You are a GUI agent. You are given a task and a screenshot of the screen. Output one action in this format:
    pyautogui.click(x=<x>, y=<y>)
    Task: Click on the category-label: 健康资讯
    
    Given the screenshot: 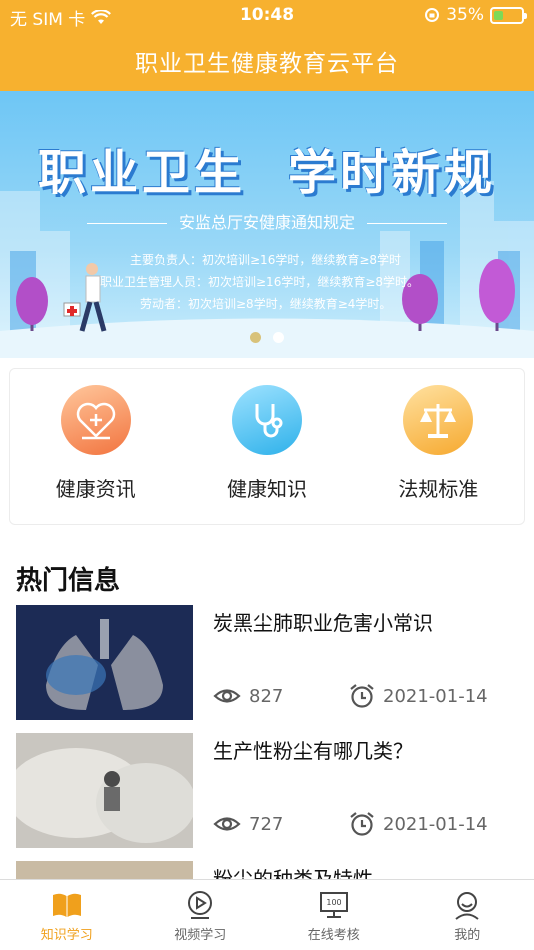 What is the action you would take?
    pyautogui.click(x=95, y=489)
    